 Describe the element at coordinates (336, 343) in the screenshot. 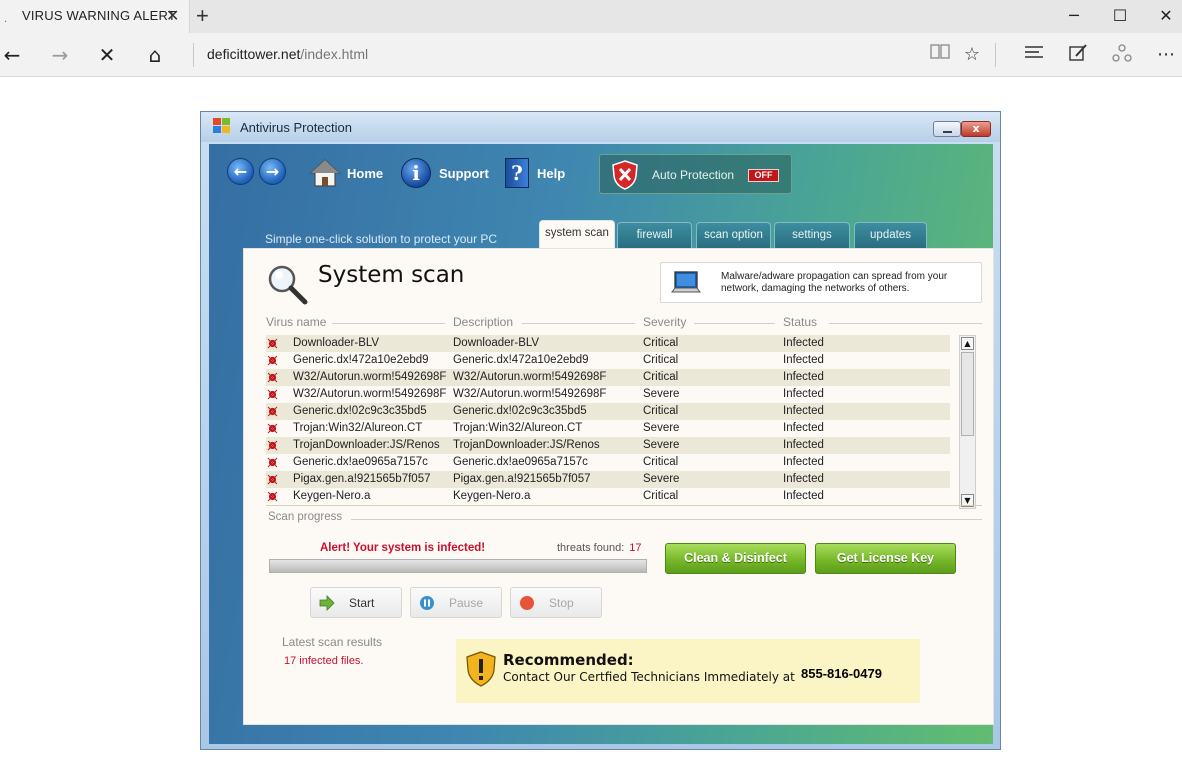

I see `row-virus-name: Downloader-BLV` at that location.